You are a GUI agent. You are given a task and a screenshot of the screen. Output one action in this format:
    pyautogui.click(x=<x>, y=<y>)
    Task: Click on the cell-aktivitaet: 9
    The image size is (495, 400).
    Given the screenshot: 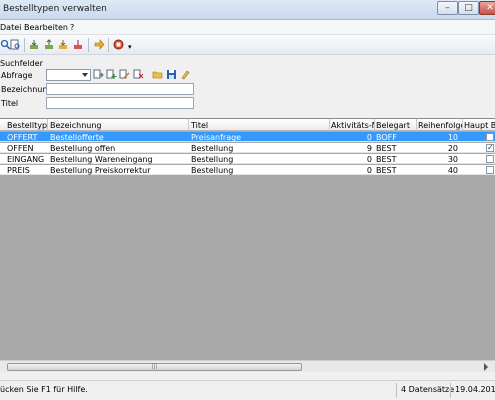 What is the action you would take?
    pyautogui.click(x=369, y=148)
    